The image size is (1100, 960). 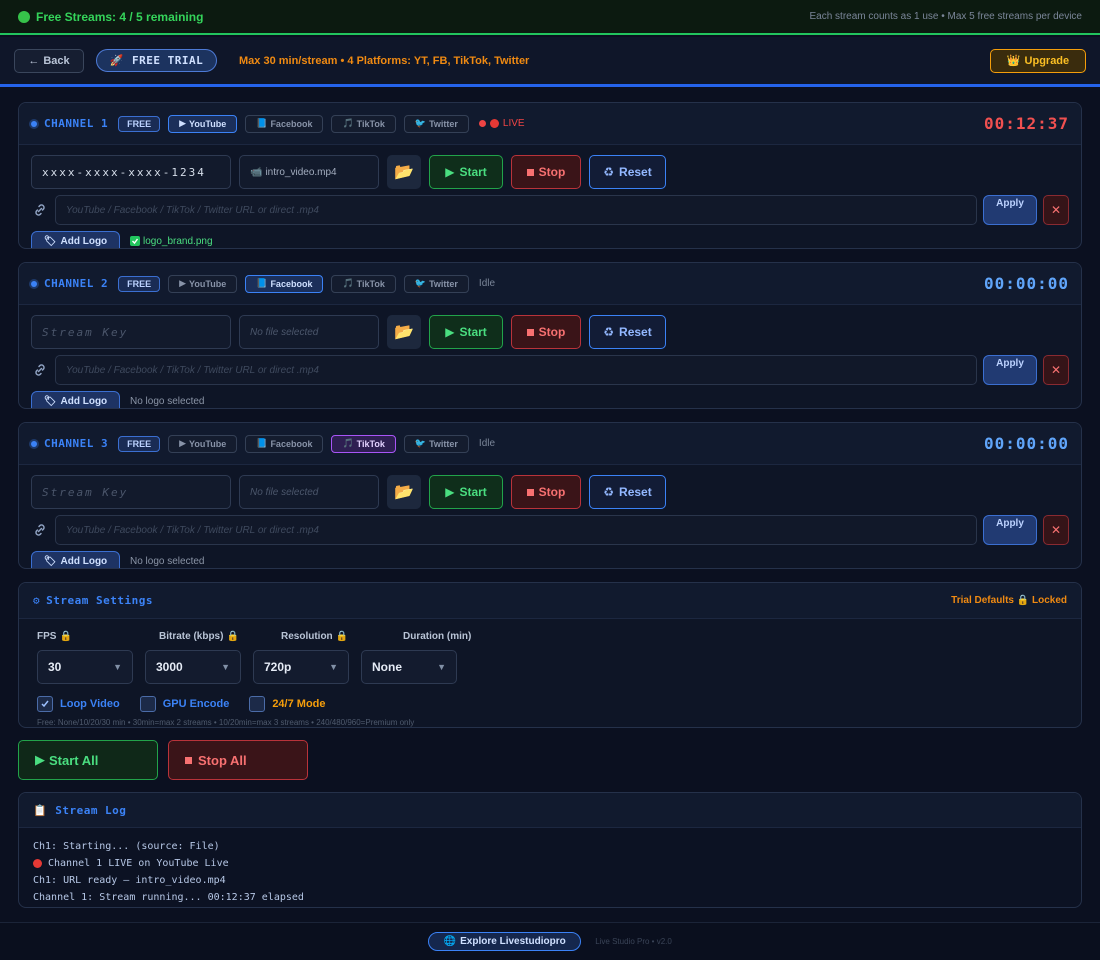 What do you see at coordinates (167, 561) in the screenshot?
I see `logo-file-name: No logo selected` at bounding box center [167, 561].